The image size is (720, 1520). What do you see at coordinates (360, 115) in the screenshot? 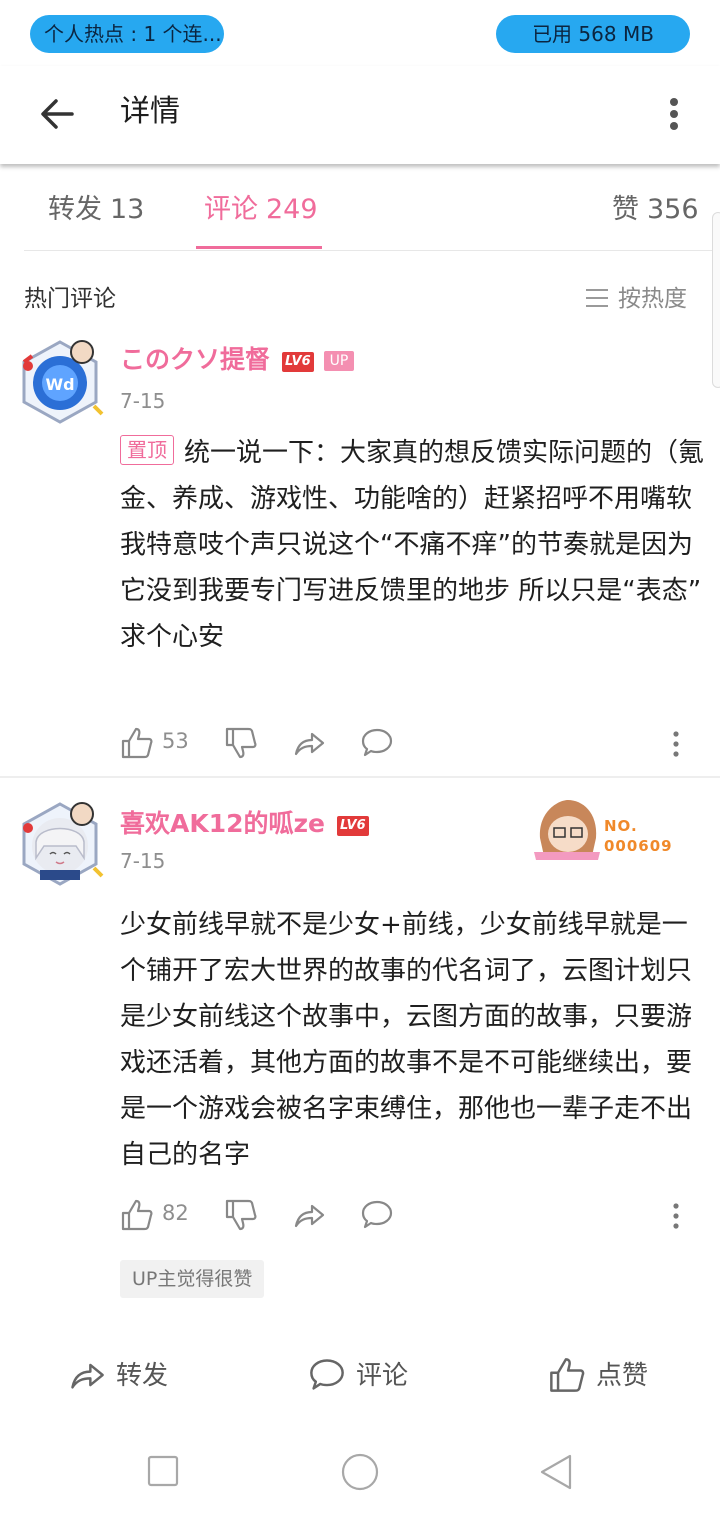
I see `app-bar: 详情` at bounding box center [360, 115].